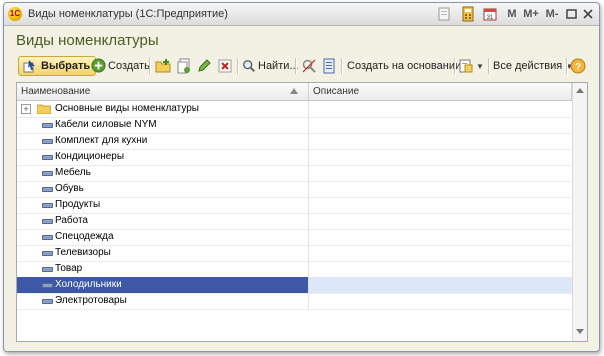 This screenshot has width=604, height=356. Describe the element at coordinates (29, 66) in the screenshot. I see `select-icon` at that location.